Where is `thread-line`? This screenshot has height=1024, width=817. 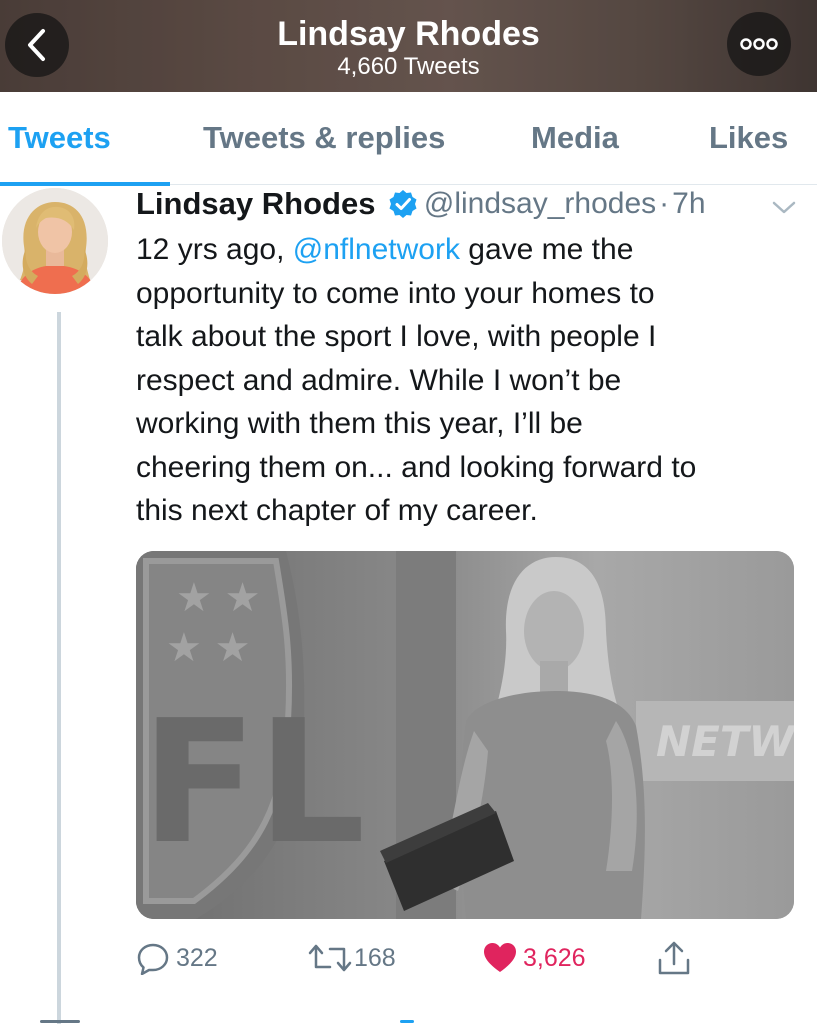
thread-line is located at coordinates (59, 668).